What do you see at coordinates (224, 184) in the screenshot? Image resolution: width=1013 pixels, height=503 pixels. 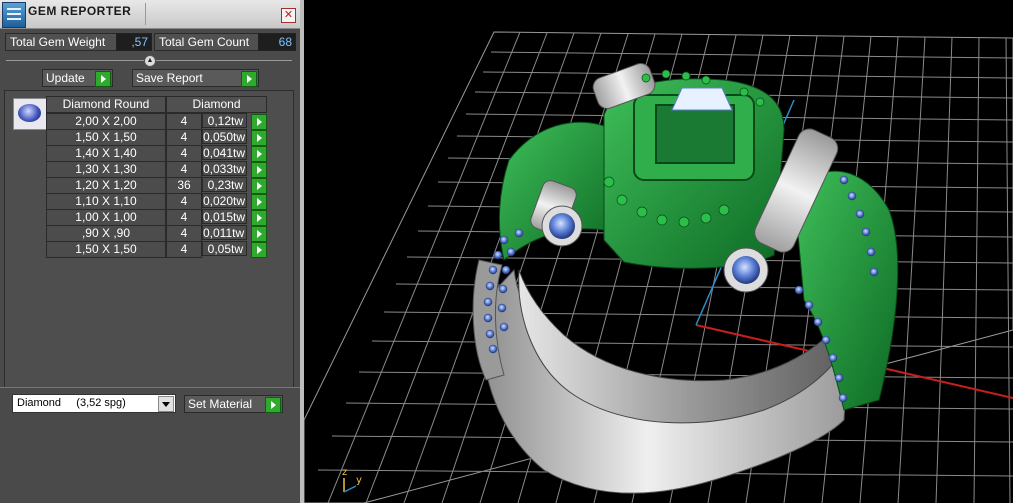 I see `row-weight: 0,23tw` at bounding box center [224, 184].